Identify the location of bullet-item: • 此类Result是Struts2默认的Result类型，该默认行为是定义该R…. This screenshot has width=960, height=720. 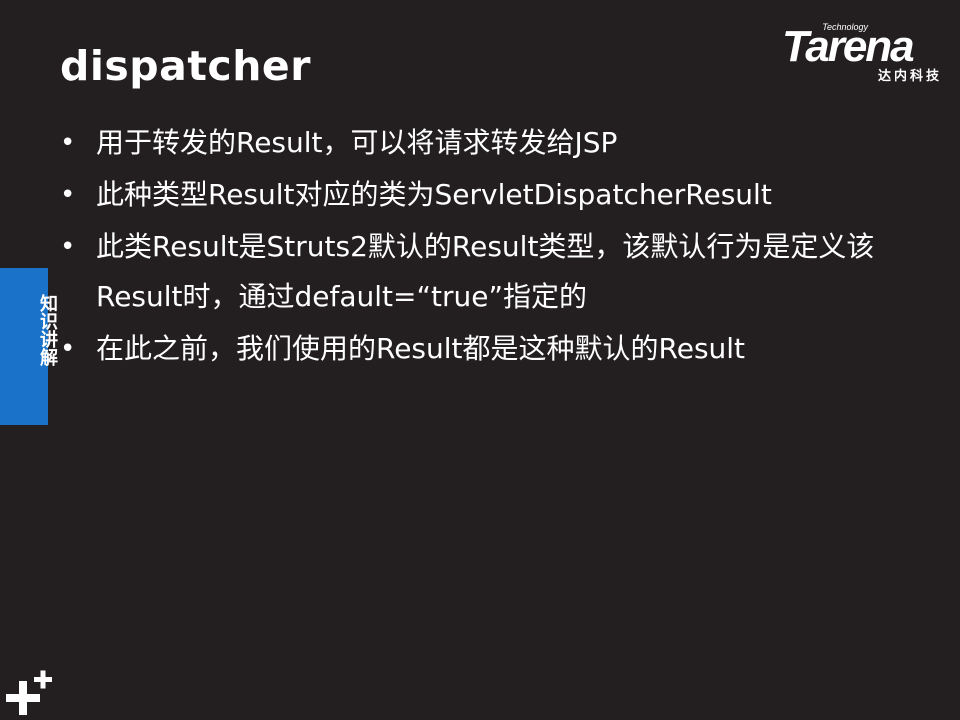
(490, 272).